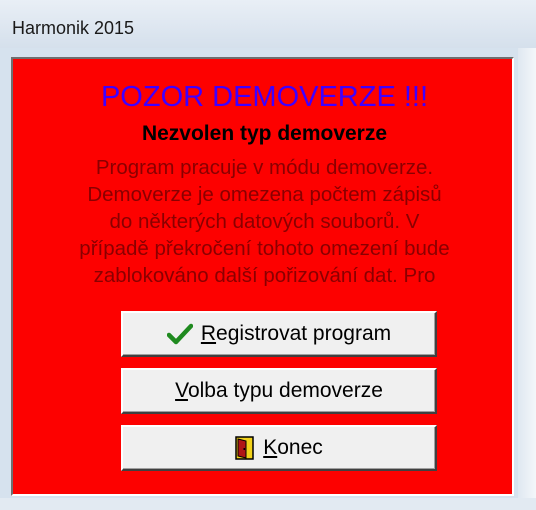 This screenshot has height=510, width=536. I want to click on exit-label: Konec, so click(293, 448).